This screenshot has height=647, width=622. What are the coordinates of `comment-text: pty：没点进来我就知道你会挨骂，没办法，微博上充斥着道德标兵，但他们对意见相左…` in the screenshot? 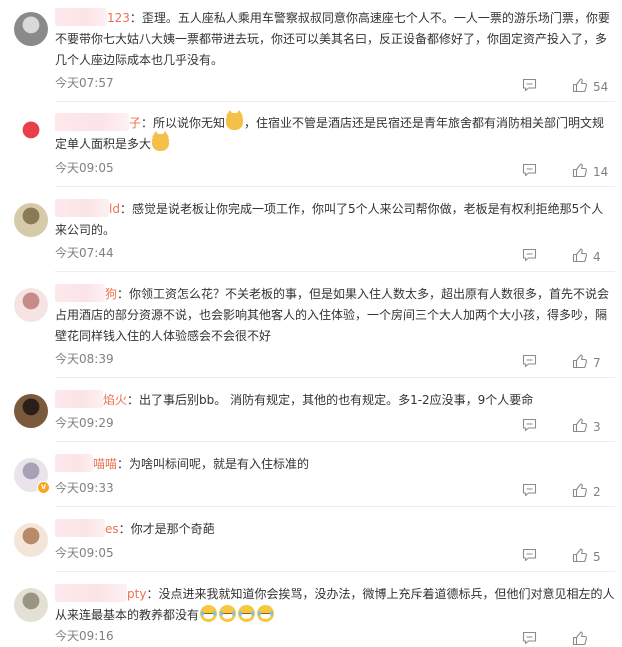 It's located at (335, 605).